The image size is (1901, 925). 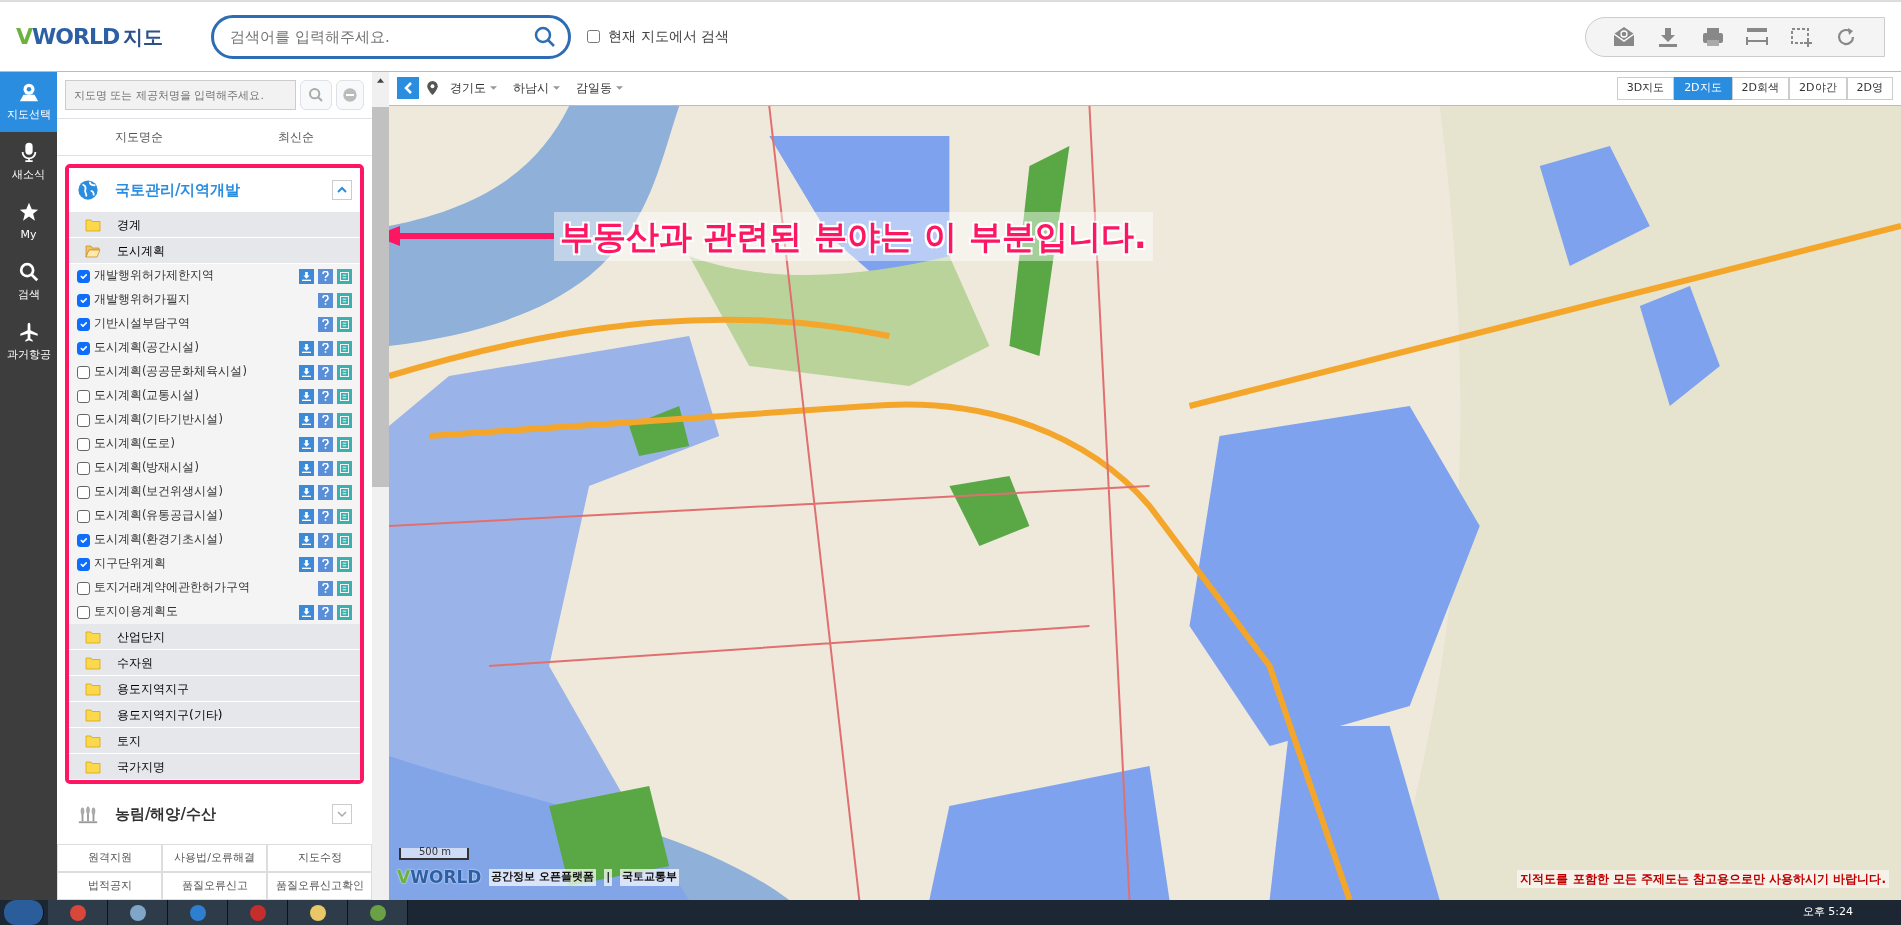 I want to click on folder-row: 경계, so click(x=214, y=225).